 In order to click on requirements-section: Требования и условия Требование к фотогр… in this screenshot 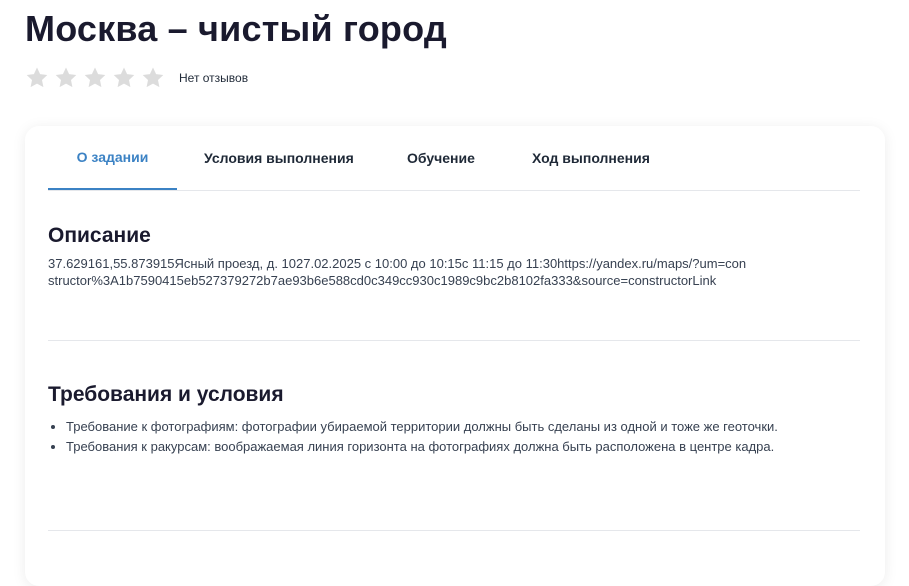, I will do `click(454, 421)`.